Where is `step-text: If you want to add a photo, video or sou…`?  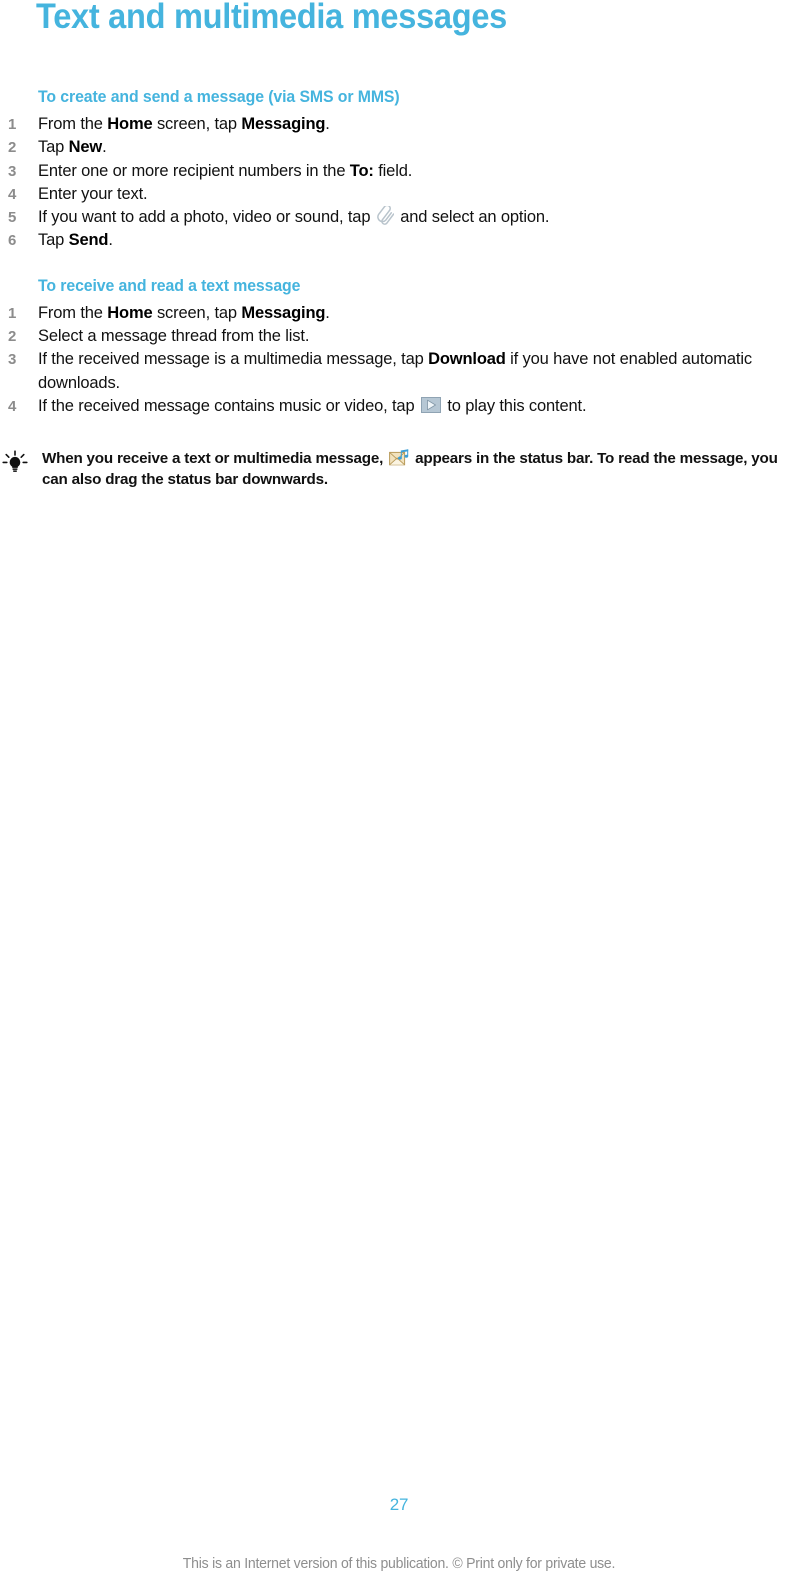
step-text: If you want to add a photo, video or sou… is located at coordinates (294, 215).